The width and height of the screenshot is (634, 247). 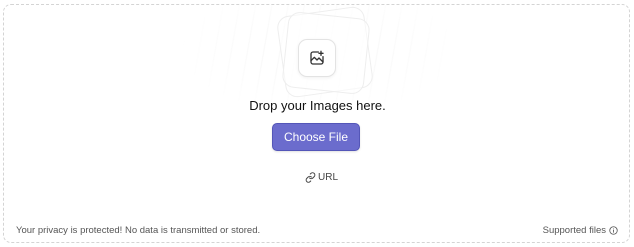 What do you see at coordinates (310, 177) in the screenshot?
I see `link-icon` at bounding box center [310, 177].